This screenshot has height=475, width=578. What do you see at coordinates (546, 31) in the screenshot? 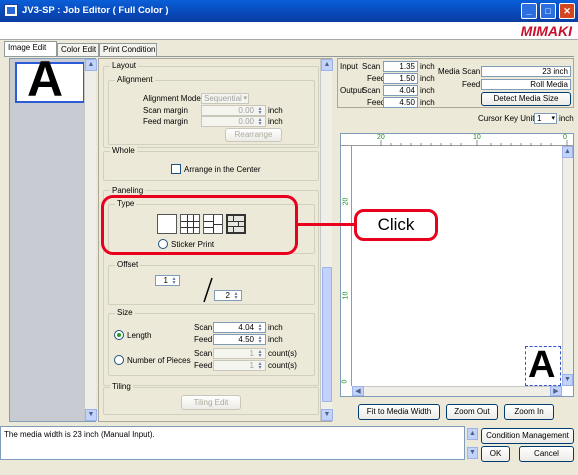
I see `brand-logo: MIMAKI` at bounding box center [546, 31].